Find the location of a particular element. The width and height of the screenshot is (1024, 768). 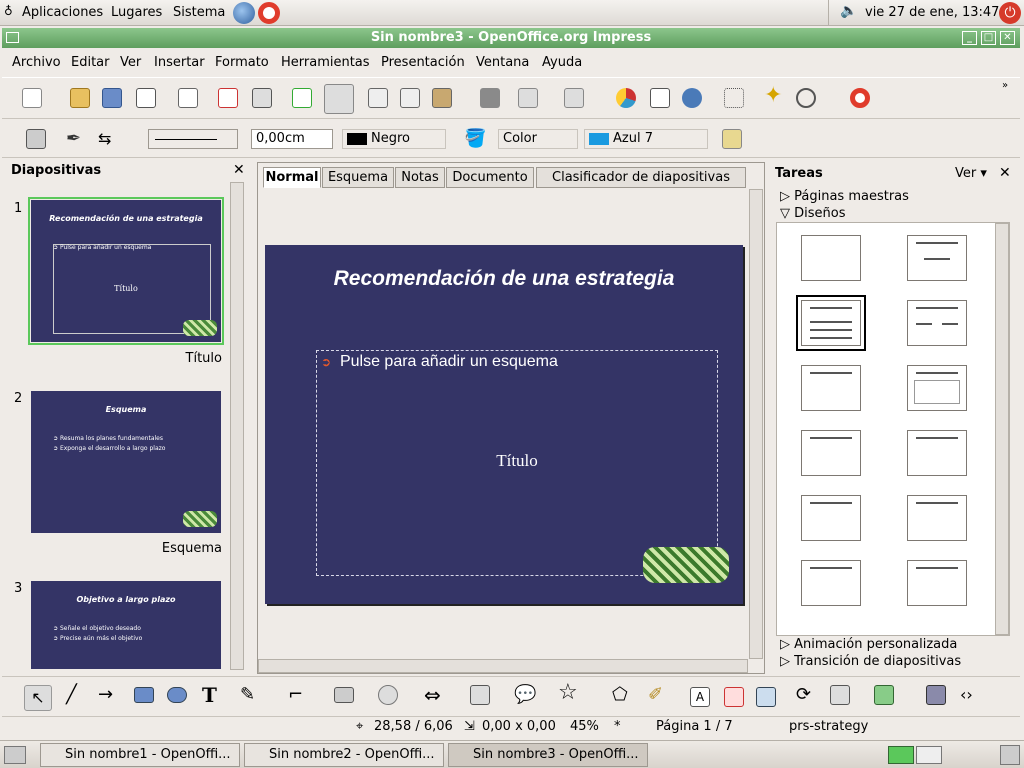

fontwork-icon: A is located at coordinates (700, 697).